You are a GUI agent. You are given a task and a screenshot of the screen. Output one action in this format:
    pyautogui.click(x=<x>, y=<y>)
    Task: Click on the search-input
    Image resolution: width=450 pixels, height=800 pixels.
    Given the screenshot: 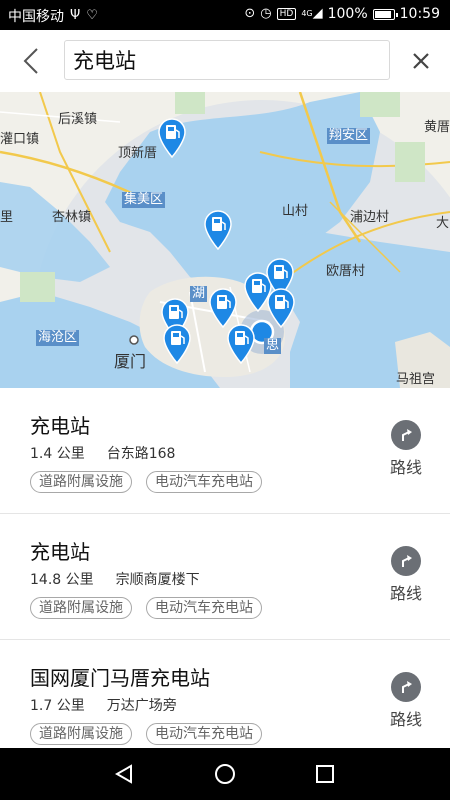 What is the action you would take?
    pyautogui.click(x=223, y=60)
    